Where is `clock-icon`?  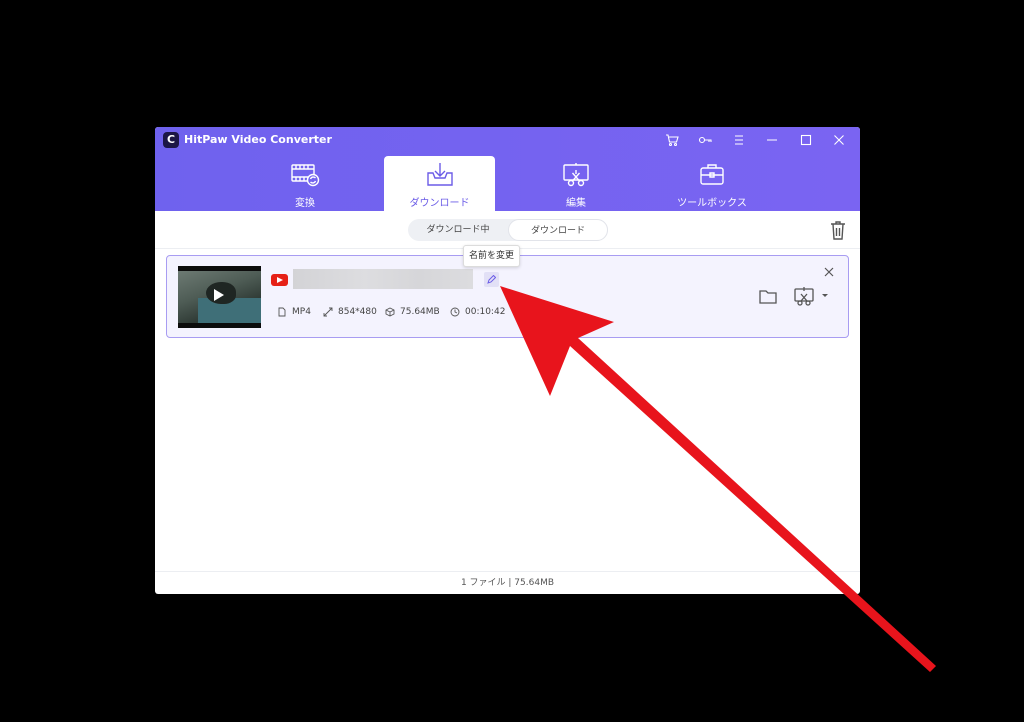 clock-icon is located at coordinates (455, 312).